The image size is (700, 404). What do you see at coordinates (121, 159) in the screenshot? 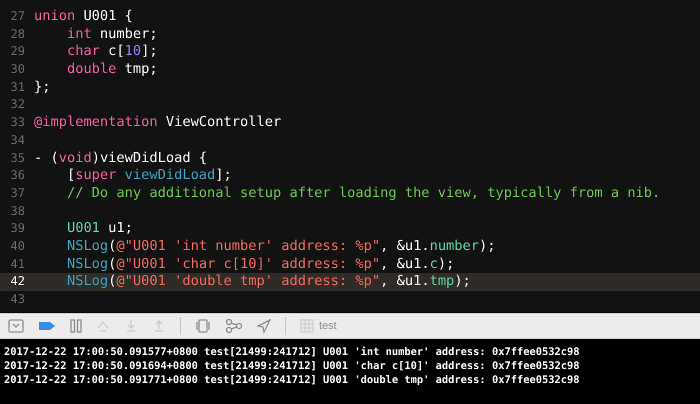
I see `code-line: - (void)viewDidLoad {` at bounding box center [121, 159].